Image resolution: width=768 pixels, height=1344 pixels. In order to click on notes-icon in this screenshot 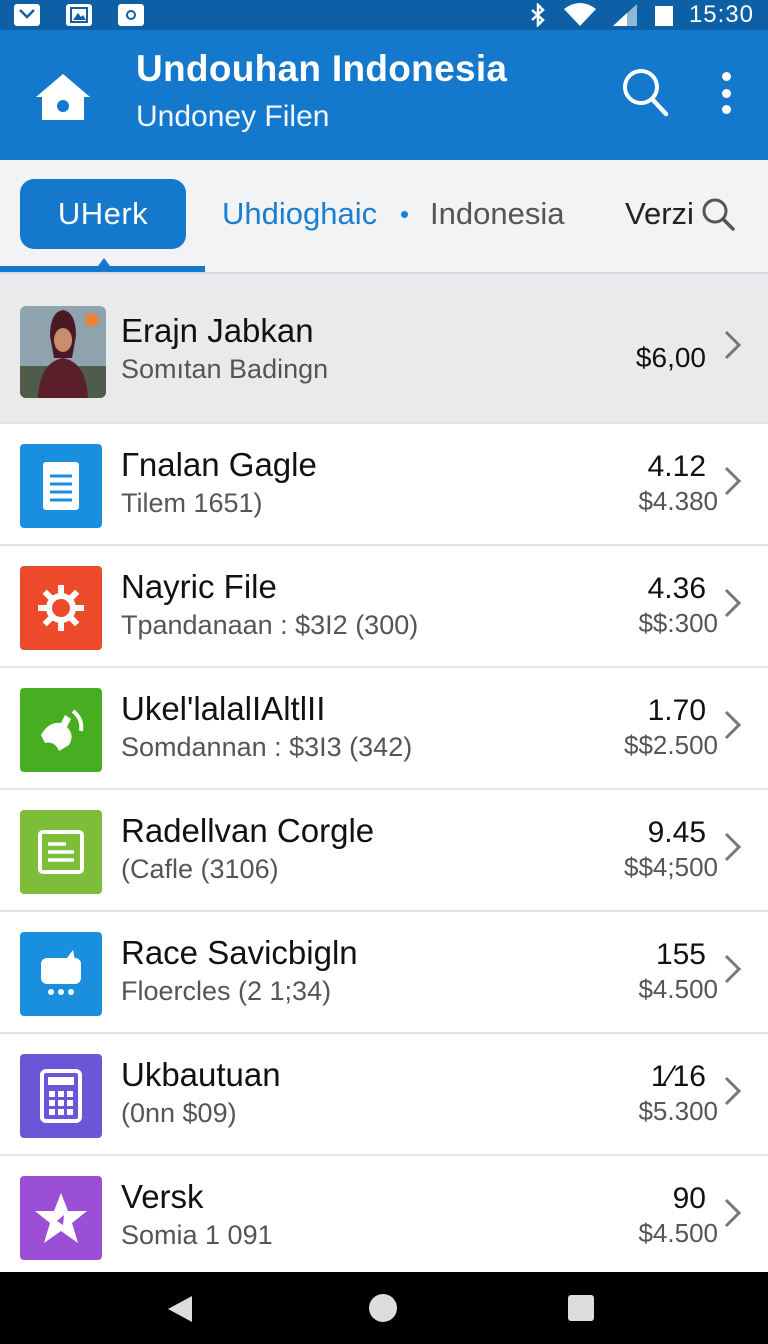, I will do `click(61, 852)`.